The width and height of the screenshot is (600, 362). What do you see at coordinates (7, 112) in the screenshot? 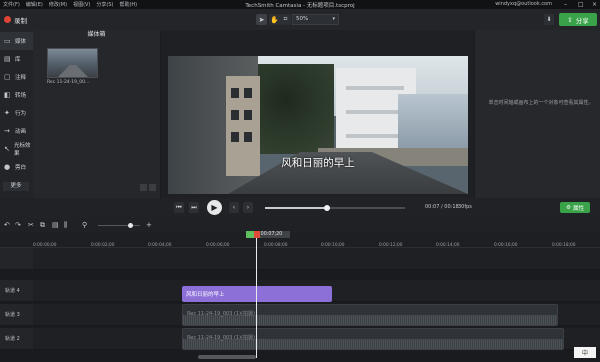
I see `behavior-icon: ✦` at bounding box center [7, 112].